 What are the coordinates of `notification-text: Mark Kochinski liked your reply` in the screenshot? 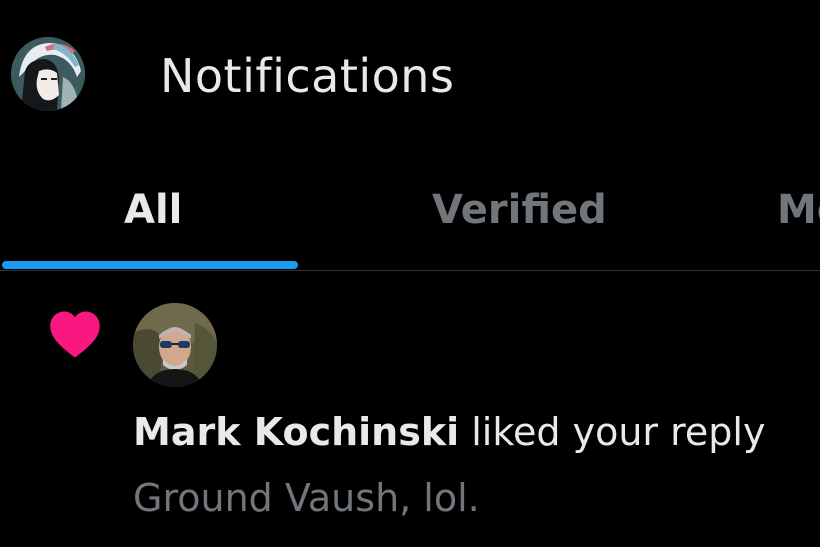 It's located at (449, 432).